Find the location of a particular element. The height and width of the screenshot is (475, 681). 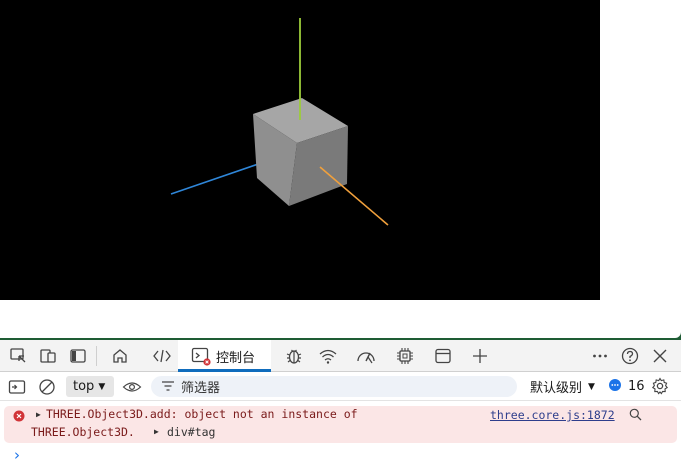

log-level-select: 默认级别 ▼ is located at coordinates (562, 386).